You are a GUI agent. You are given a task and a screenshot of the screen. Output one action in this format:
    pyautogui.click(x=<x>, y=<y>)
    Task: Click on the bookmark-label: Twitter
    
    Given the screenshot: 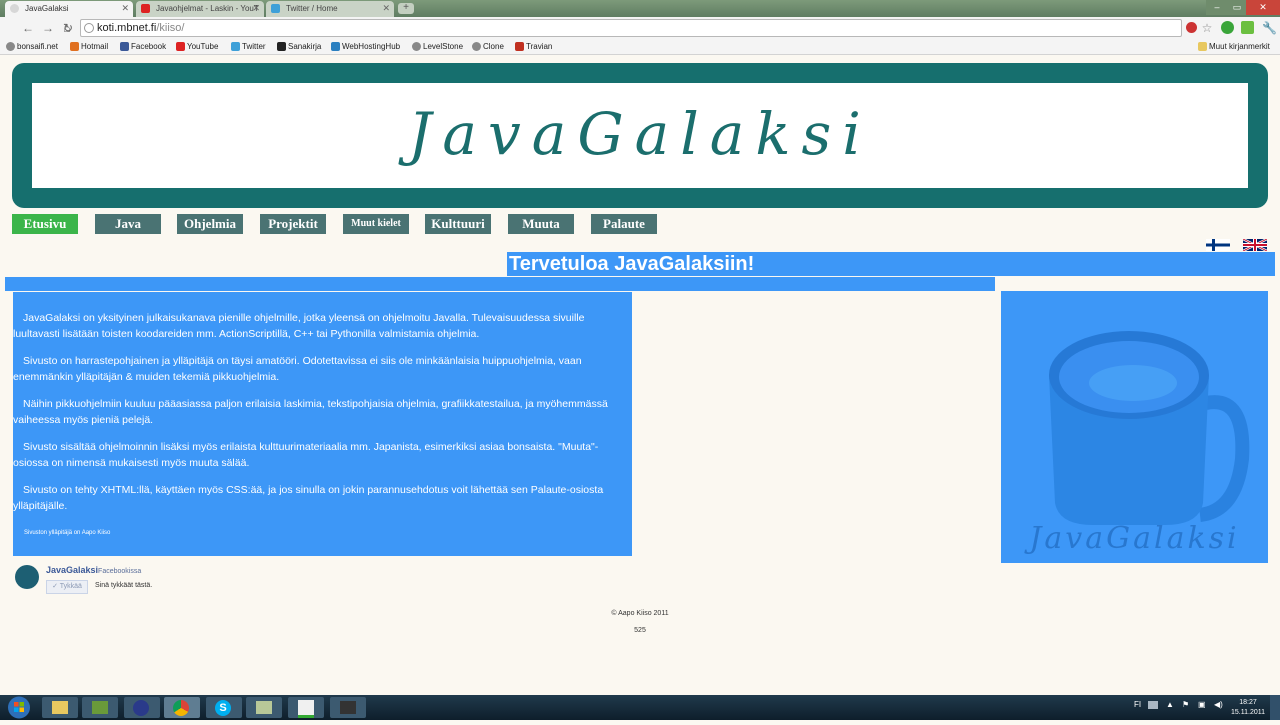 What is the action you would take?
    pyautogui.click(x=254, y=46)
    